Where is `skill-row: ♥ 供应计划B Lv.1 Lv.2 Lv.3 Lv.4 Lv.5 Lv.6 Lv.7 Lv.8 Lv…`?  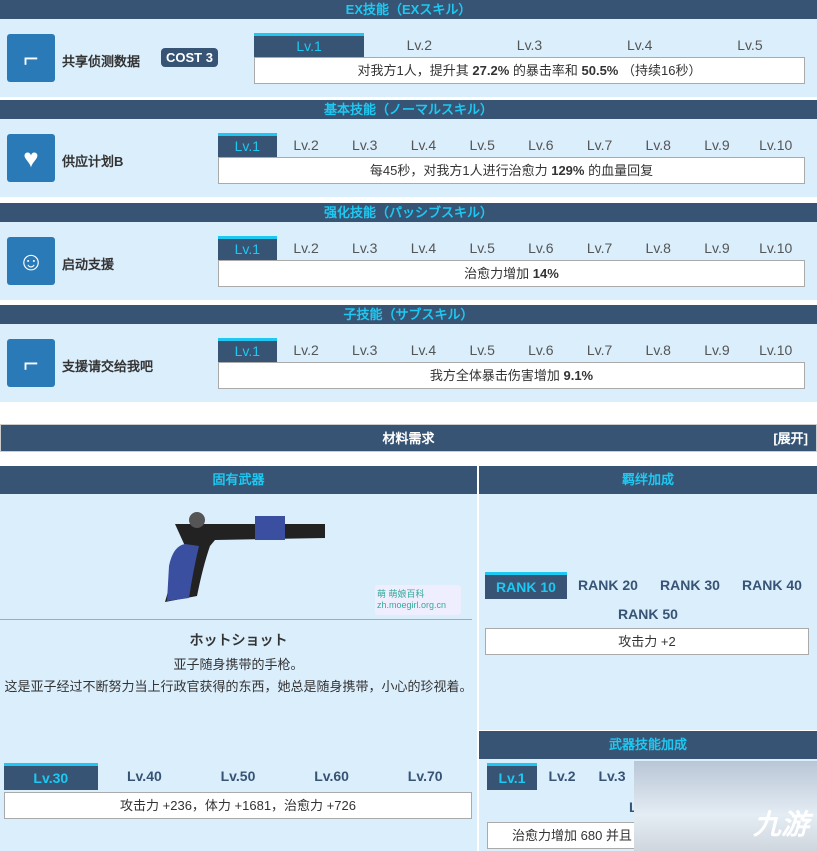 skill-row: ♥ 供应计划B Lv.1 Lv.2 Lv.3 Lv.4 Lv.5 Lv.6 Lv.7 Lv.8 Lv… is located at coordinates (408, 158).